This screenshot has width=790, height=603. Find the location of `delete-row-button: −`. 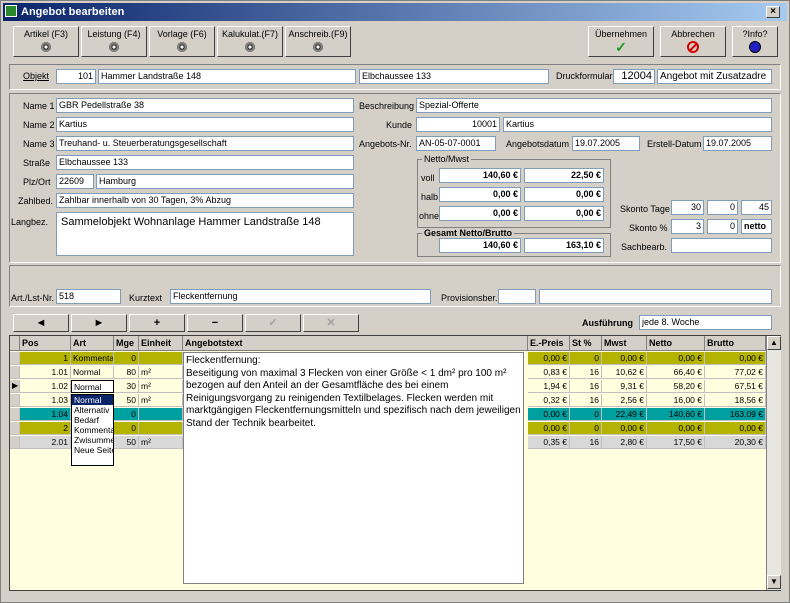

delete-row-button: − is located at coordinates (215, 323).